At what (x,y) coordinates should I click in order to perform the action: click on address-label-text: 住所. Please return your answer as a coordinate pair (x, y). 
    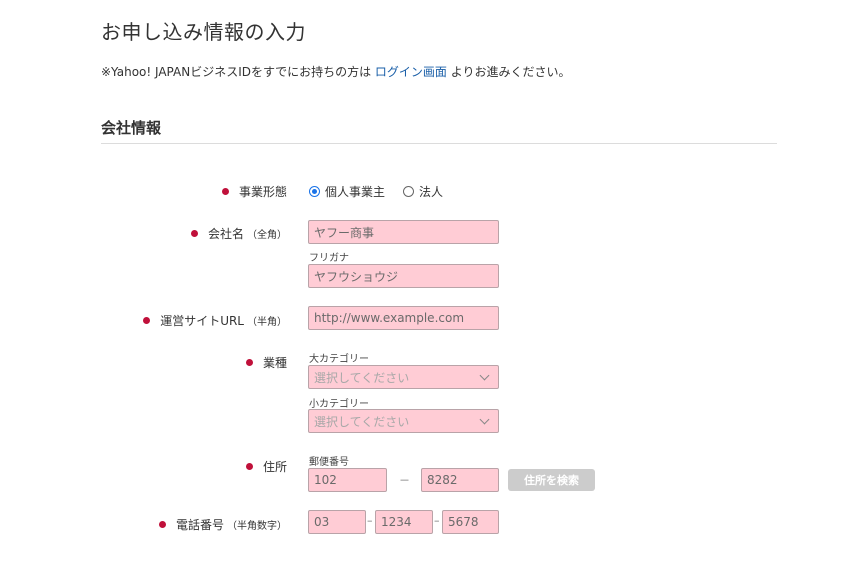
    Looking at the image, I should click on (274, 467).